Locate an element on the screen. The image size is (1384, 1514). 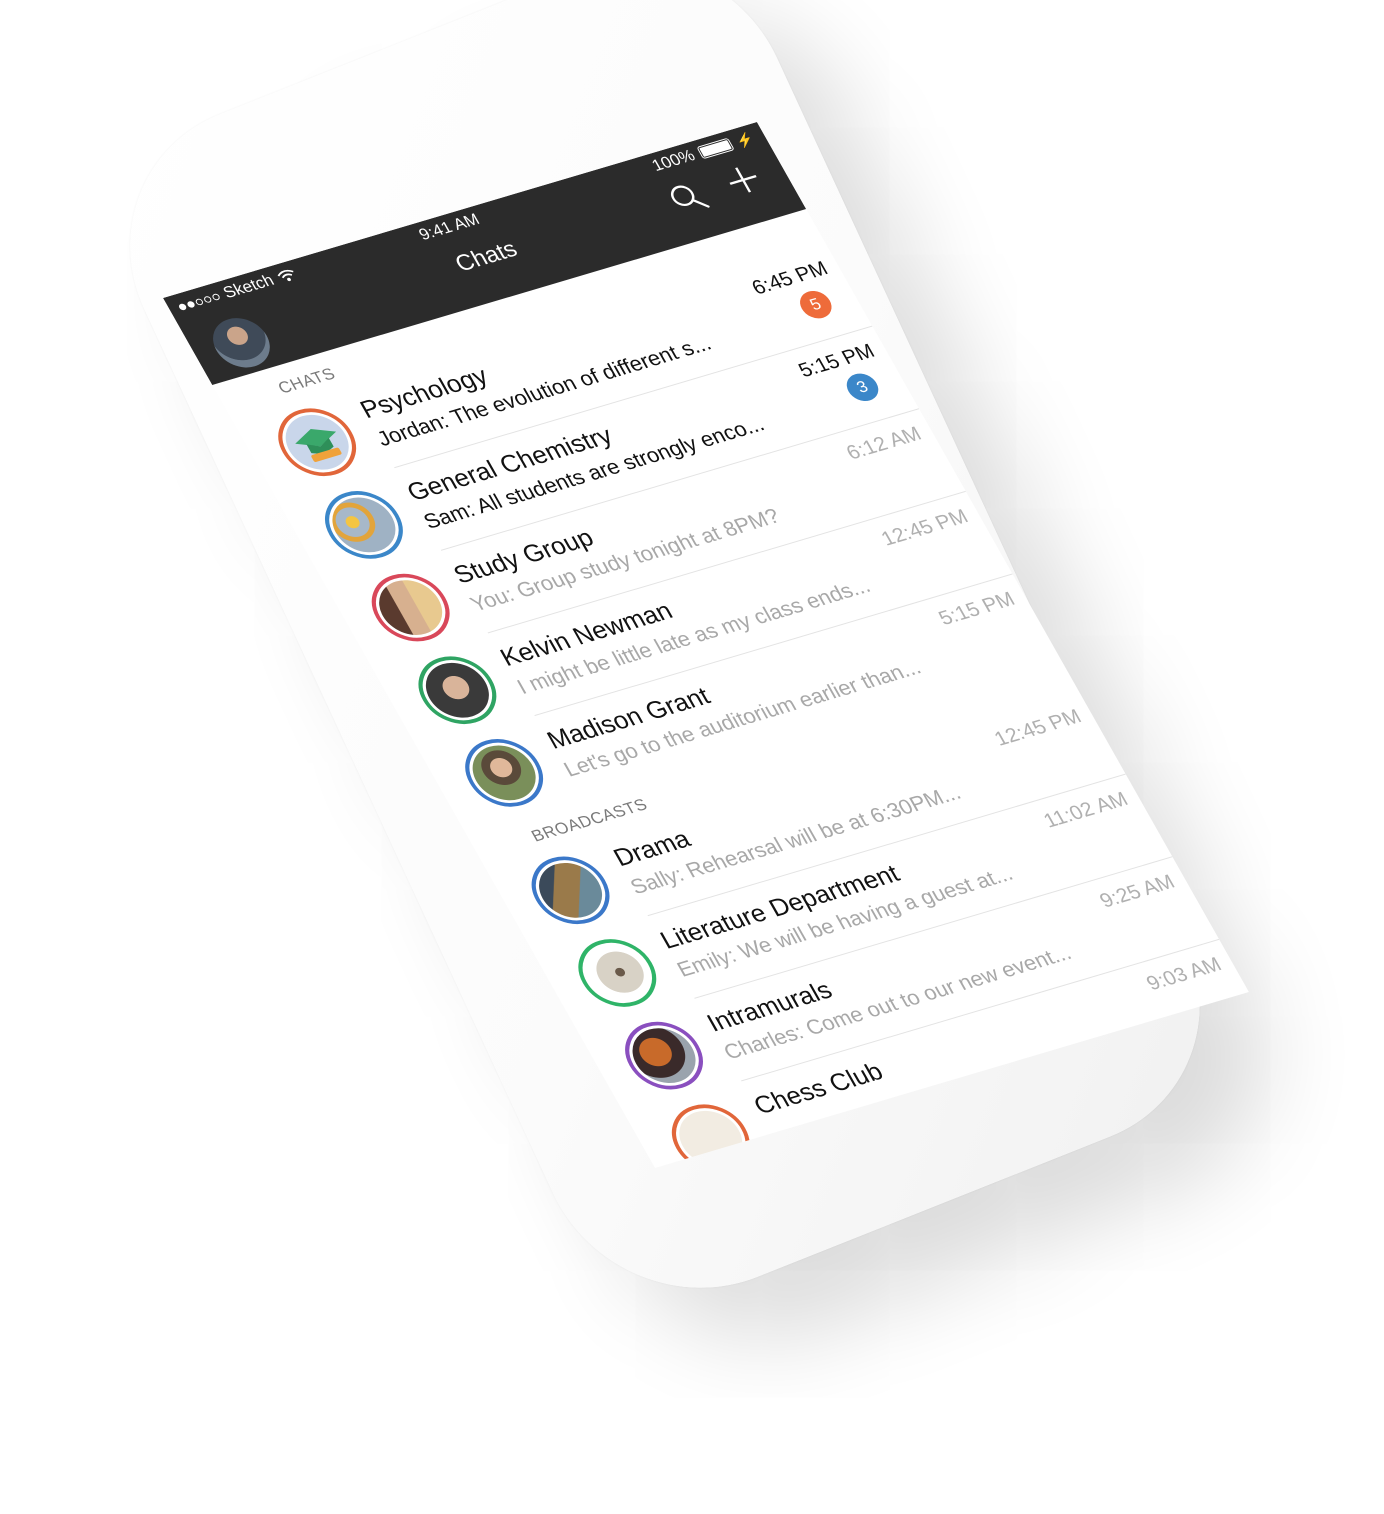
battery-percent: 100% is located at coordinates (673, 160).